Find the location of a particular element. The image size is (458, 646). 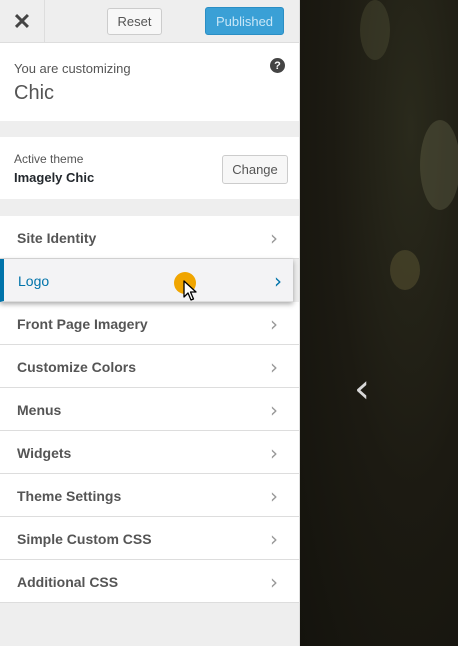

menu-item-widgets: Widgets › is located at coordinates (149, 452).